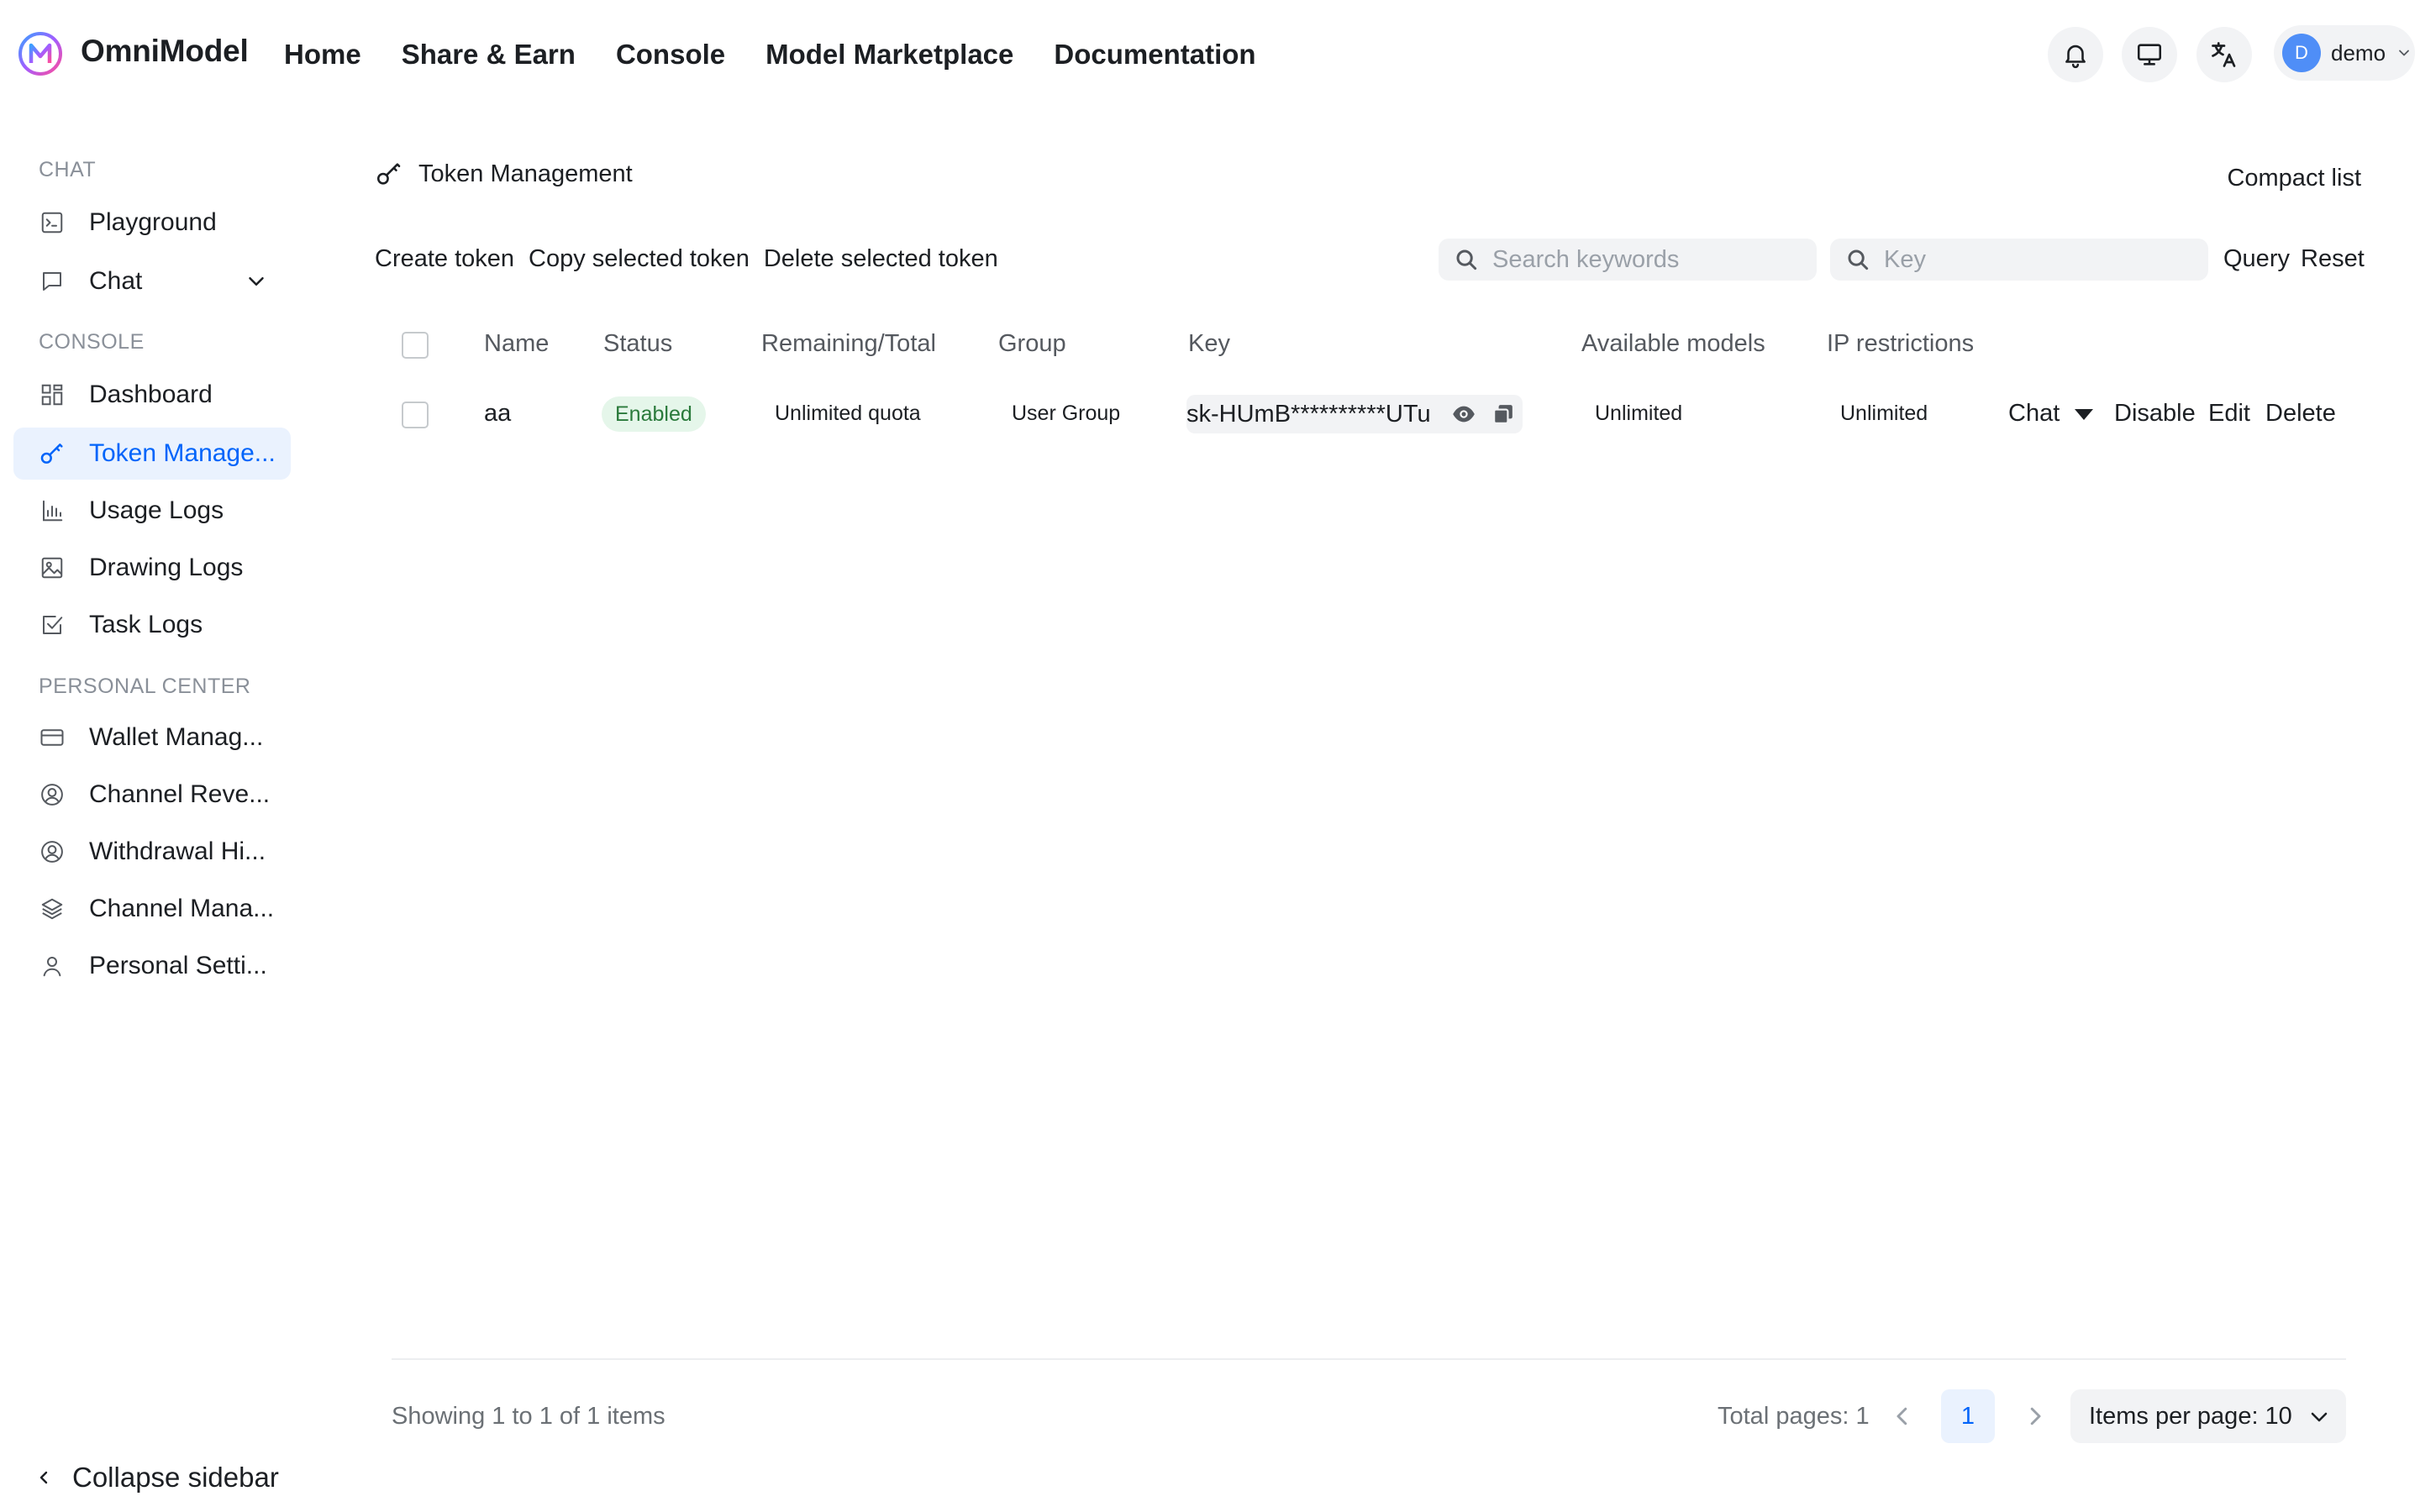 This screenshot has width=2420, height=1512. I want to click on terminal-icon, so click(52, 222).